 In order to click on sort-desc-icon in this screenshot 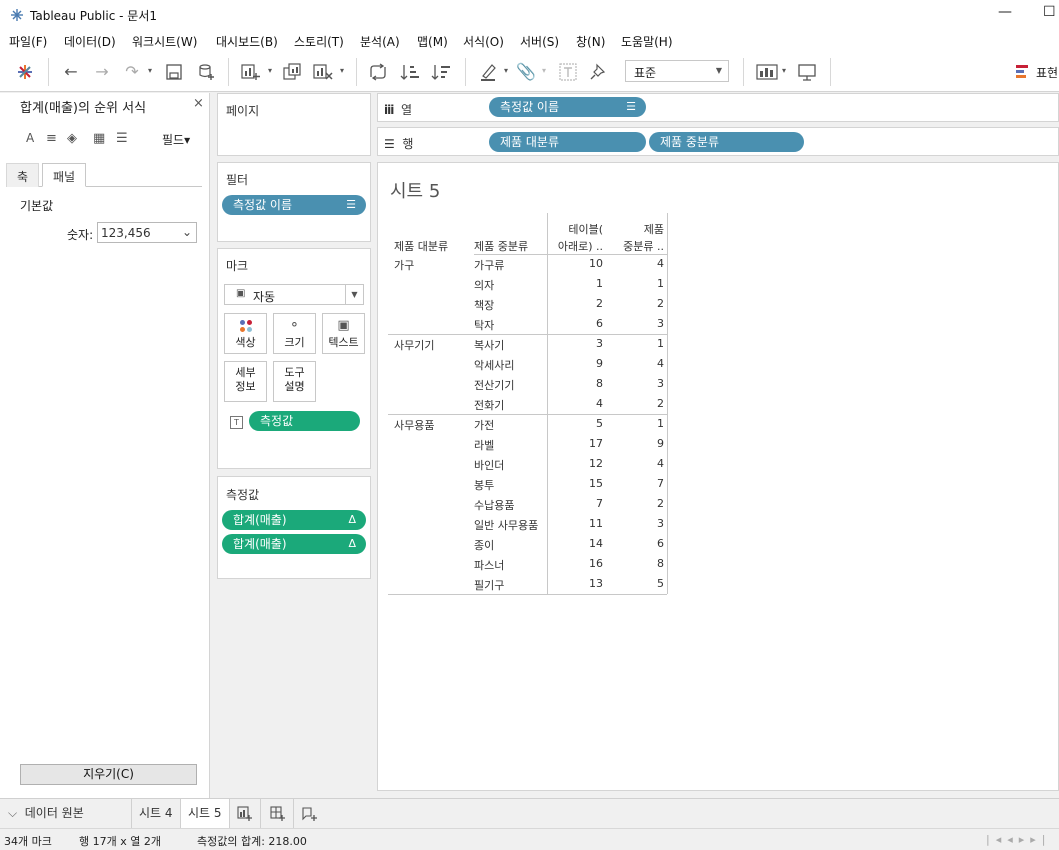, I will do `click(441, 72)`.